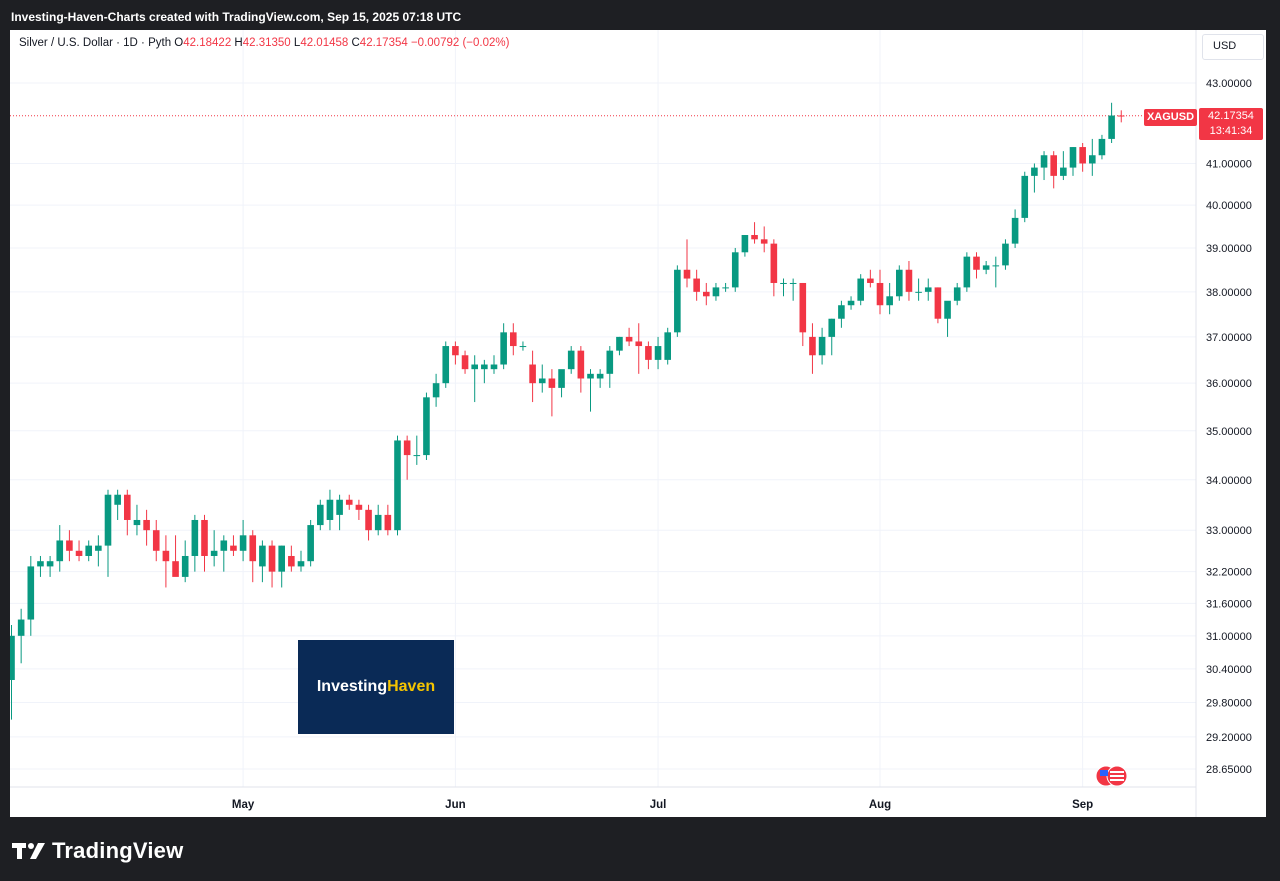 The width and height of the screenshot is (1280, 881). What do you see at coordinates (1229, 604) in the screenshot?
I see `price-tick-label: 31.60000` at bounding box center [1229, 604].